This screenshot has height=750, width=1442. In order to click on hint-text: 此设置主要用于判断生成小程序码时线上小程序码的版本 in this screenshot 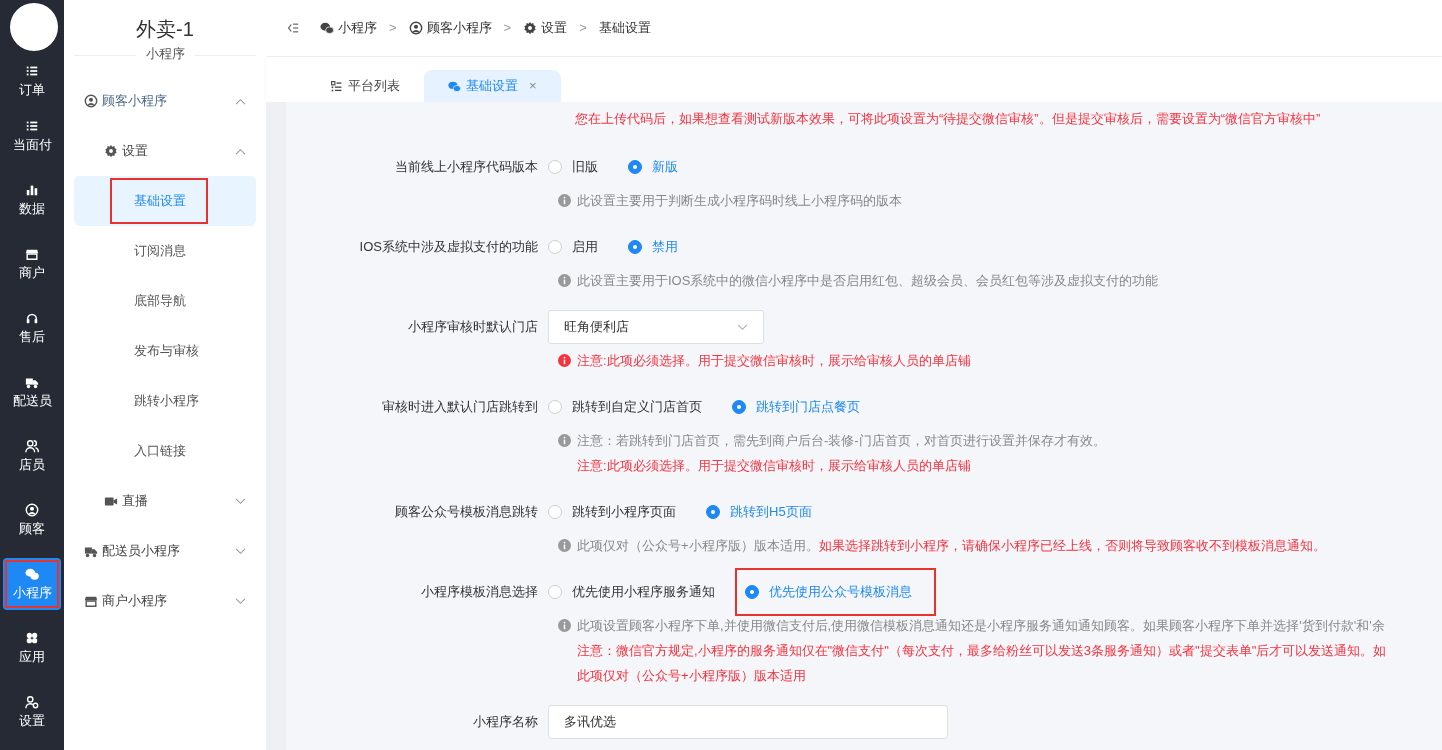, I will do `click(739, 201)`.